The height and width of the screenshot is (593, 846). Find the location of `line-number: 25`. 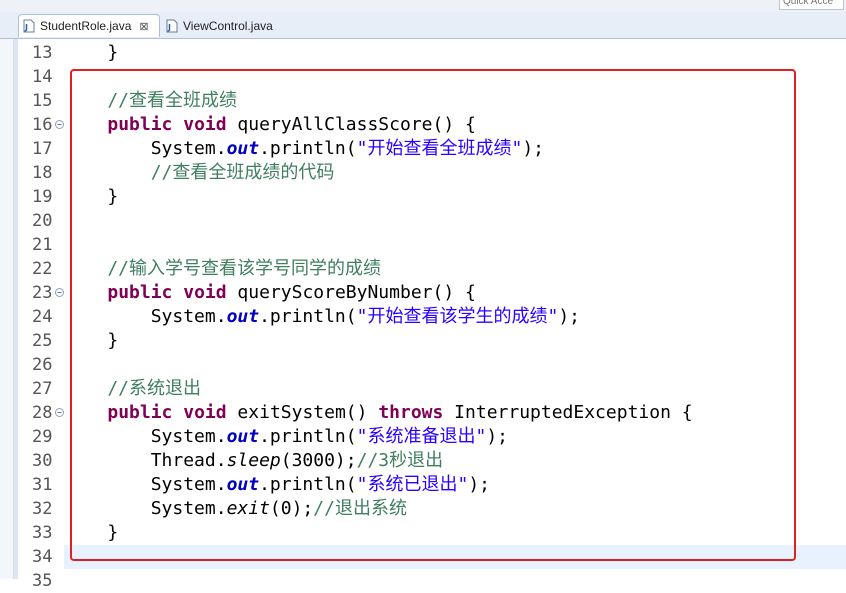

line-number: 25 is located at coordinates (42, 341).